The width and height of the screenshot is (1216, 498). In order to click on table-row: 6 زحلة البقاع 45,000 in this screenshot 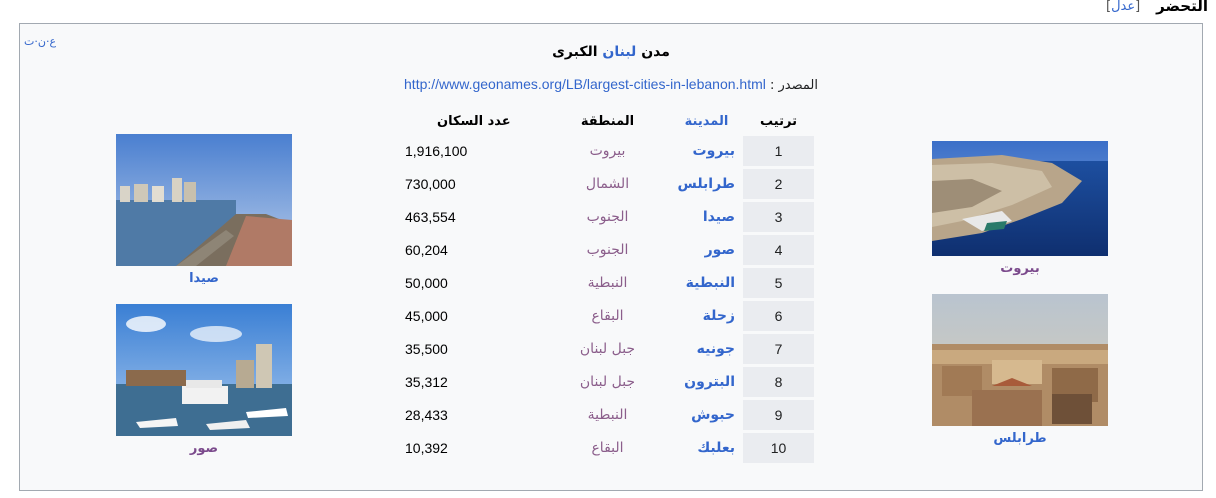, I will do `click(609, 316)`.